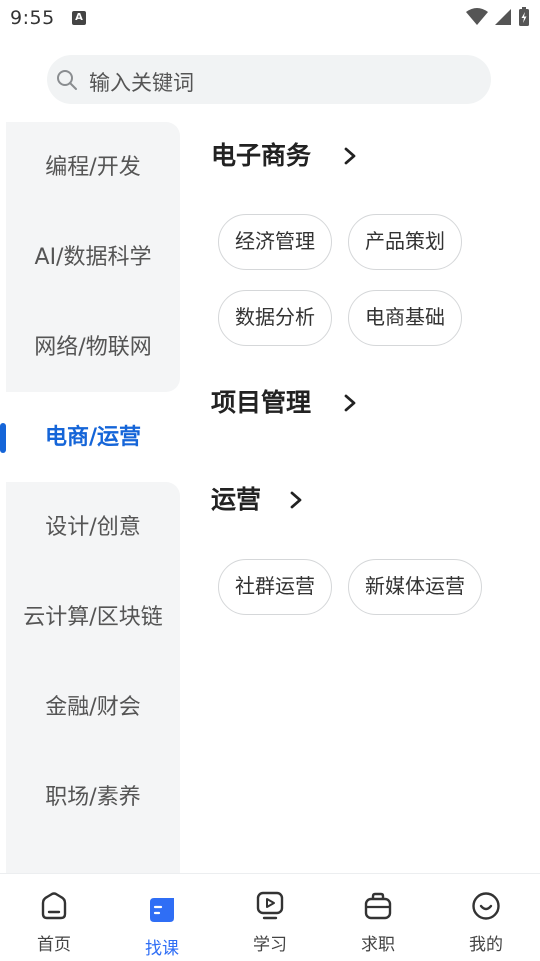 The width and height of the screenshot is (540, 961). What do you see at coordinates (415, 587) in the screenshot?
I see `tag-new-media-operations: 新媒体运营` at bounding box center [415, 587].